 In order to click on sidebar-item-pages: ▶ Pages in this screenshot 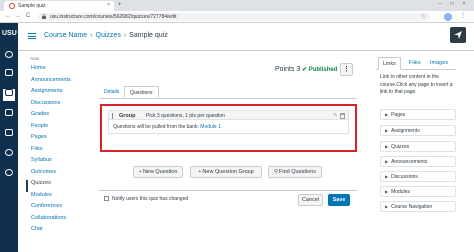, I will do `click(418, 114)`.